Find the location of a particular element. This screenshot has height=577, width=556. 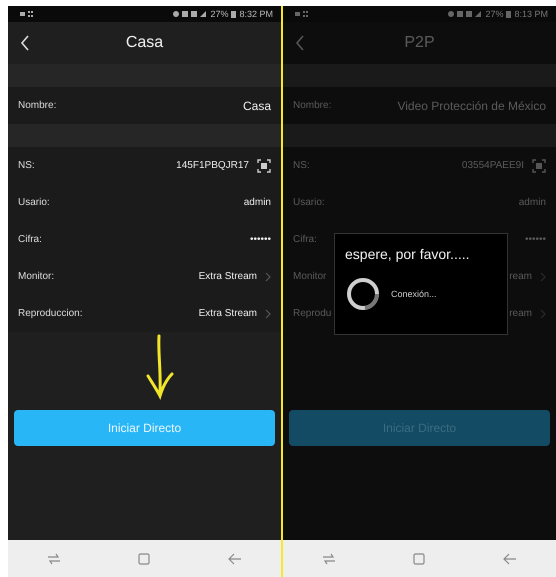

field-label: Monitor is located at coordinates (309, 276).